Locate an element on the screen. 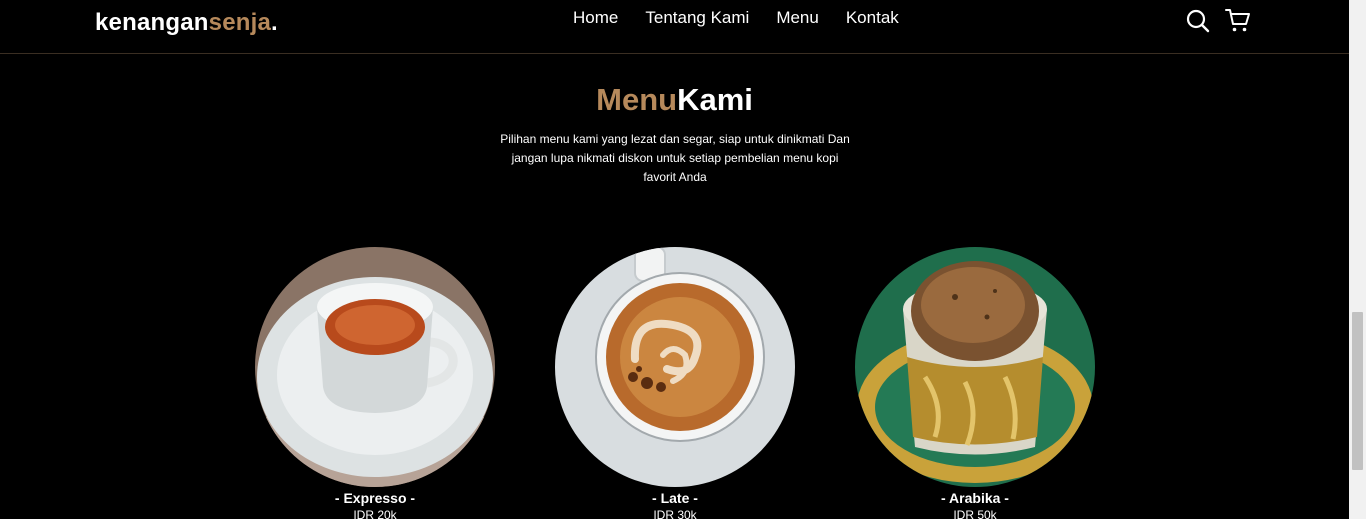  nav-link-home: Home is located at coordinates (595, 18).